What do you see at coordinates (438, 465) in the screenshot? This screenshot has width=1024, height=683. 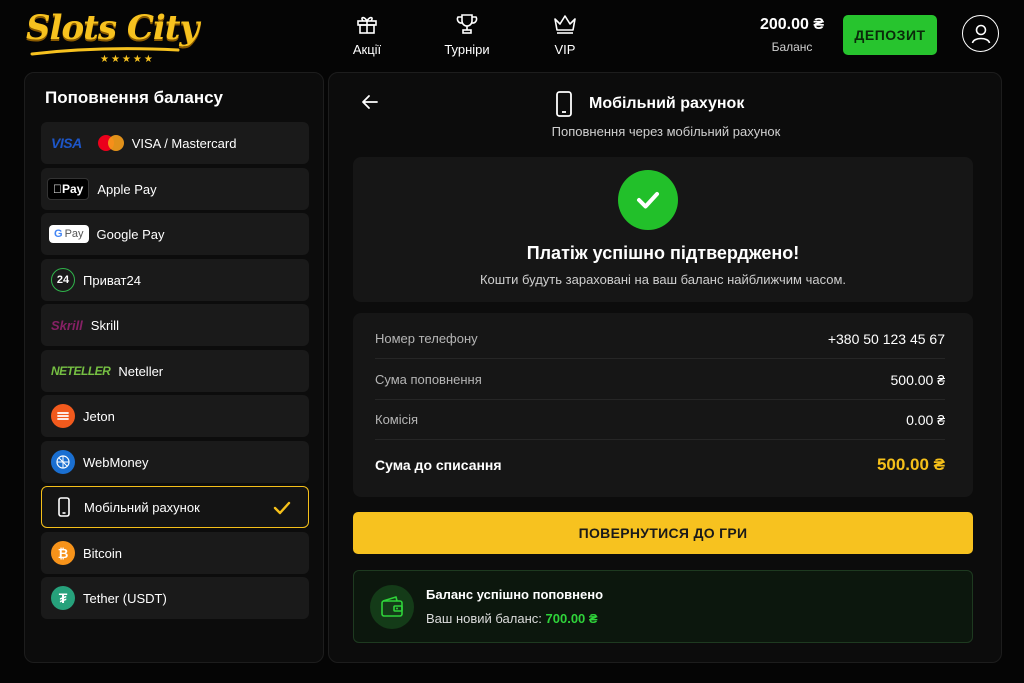 I see `total-label: Сума до списання` at bounding box center [438, 465].